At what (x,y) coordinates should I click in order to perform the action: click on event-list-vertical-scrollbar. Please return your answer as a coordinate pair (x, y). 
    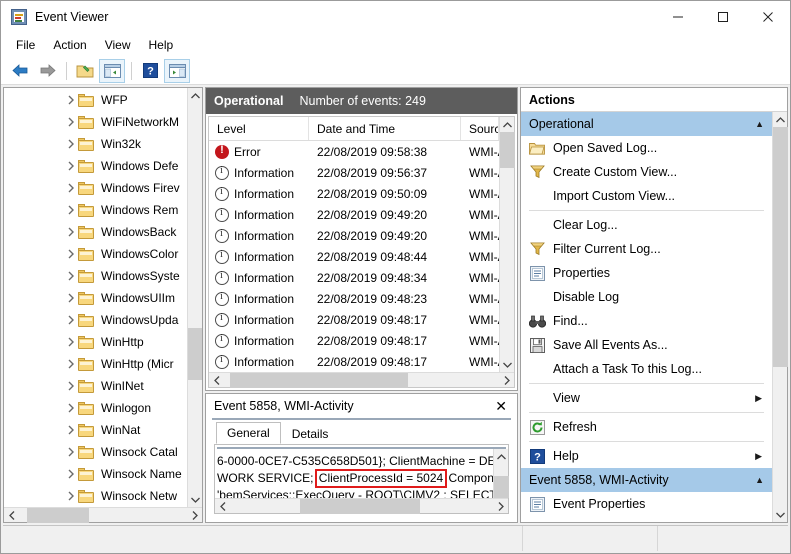
    Looking at the image, I should click on (507, 244).